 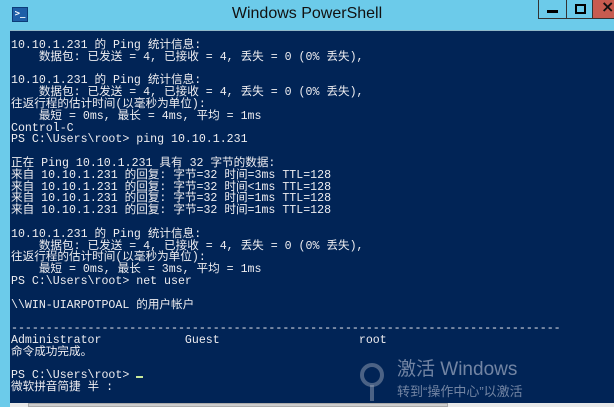 What do you see at coordinates (457, 369) in the screenshot?
I see `watermark-title: 激活 Windows` at bounding box center [457, 369].